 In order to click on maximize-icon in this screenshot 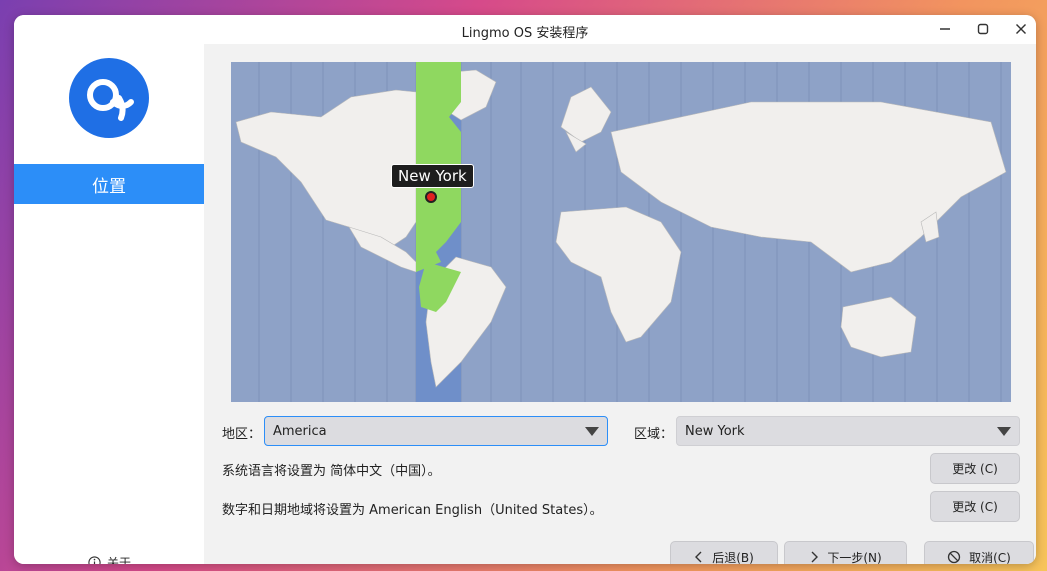, I will do `click(983, 29)`.